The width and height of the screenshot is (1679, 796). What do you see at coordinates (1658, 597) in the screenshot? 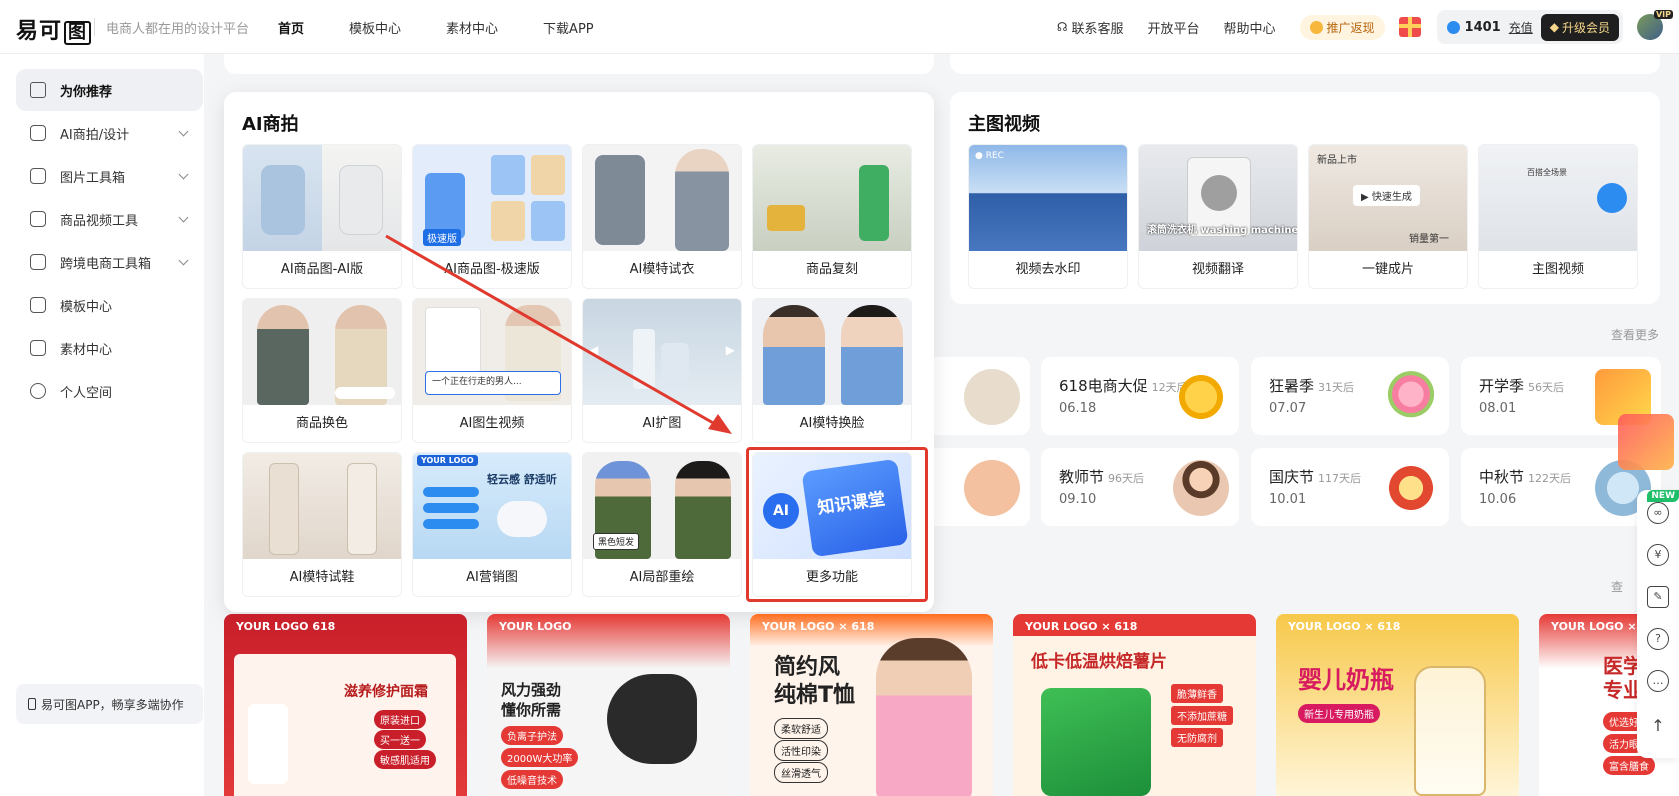
I see `edit-icon: ✎` at bounding box center [1658, 597].